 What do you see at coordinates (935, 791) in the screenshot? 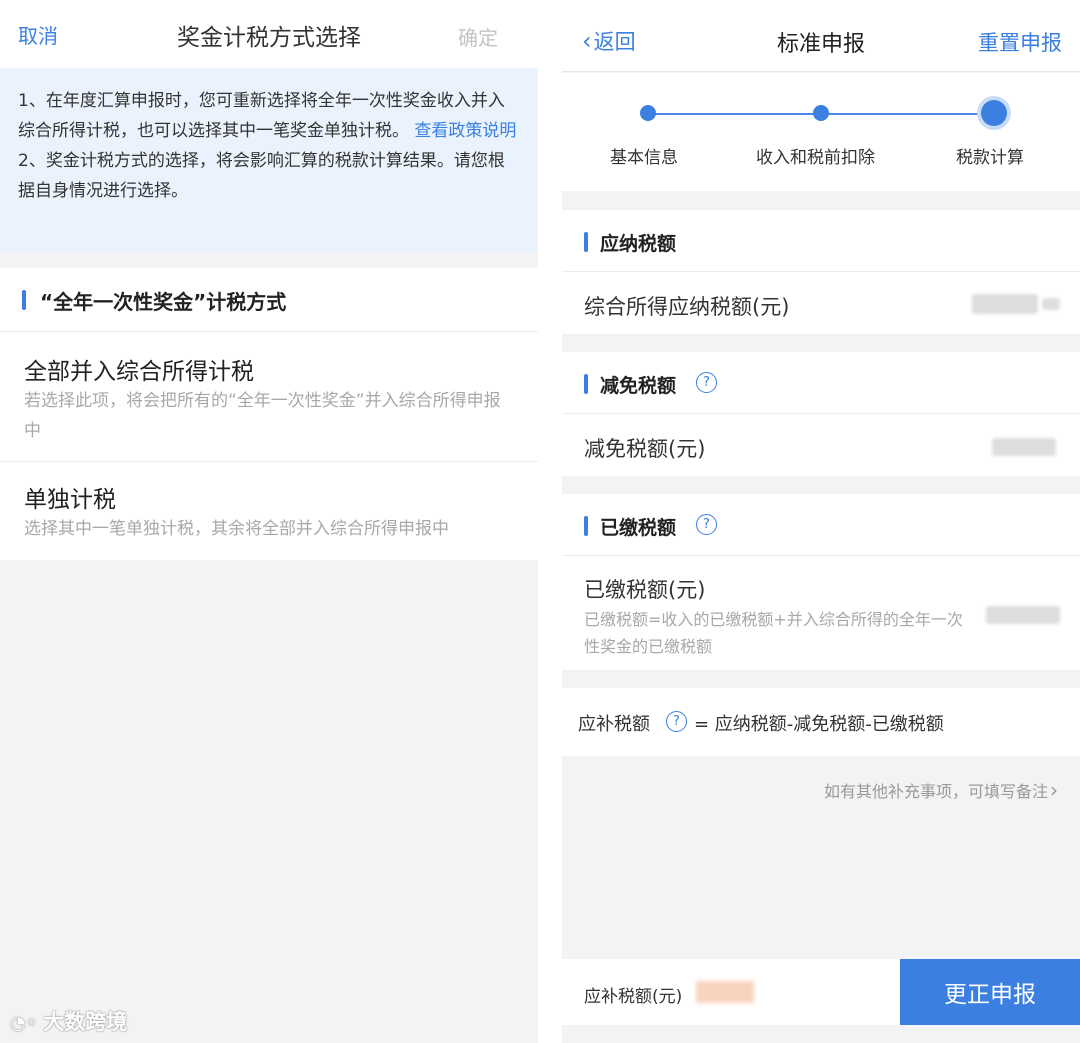
I see `remark-text: 如有其他补充事项，可填写备注` at bounding box center [935, 791].